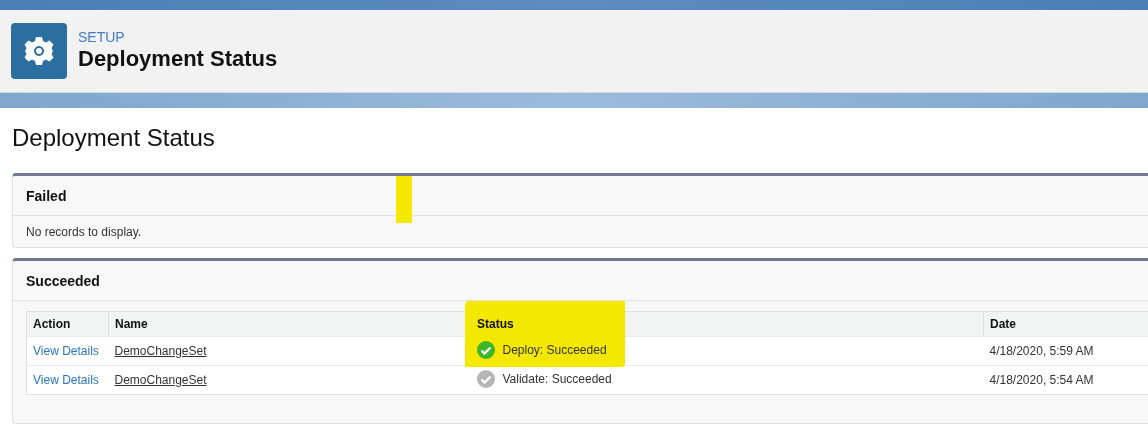  I want to click on date-cell: 4/18/2020, 5:54 AM, so click(1065, 380).